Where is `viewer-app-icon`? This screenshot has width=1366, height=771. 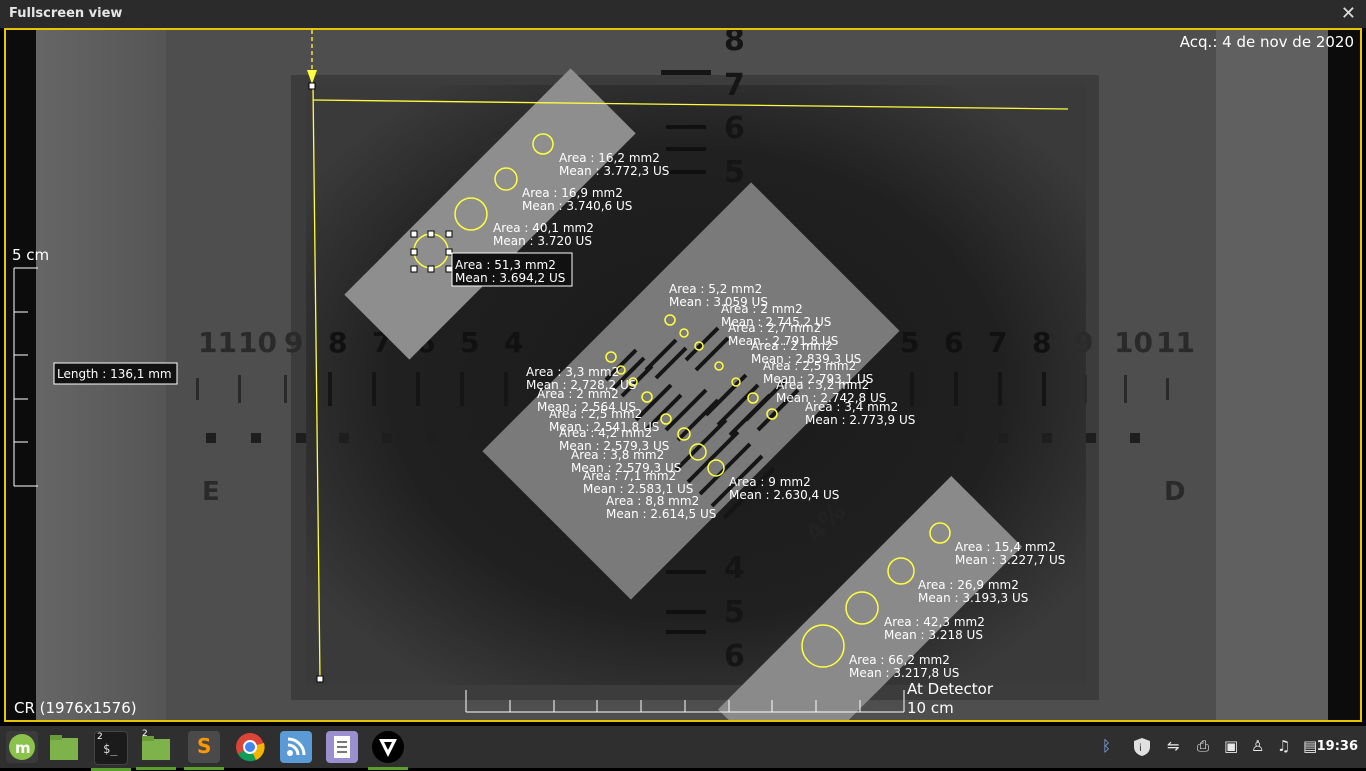
viewer-app-icon is located at coordinates (388, 750).